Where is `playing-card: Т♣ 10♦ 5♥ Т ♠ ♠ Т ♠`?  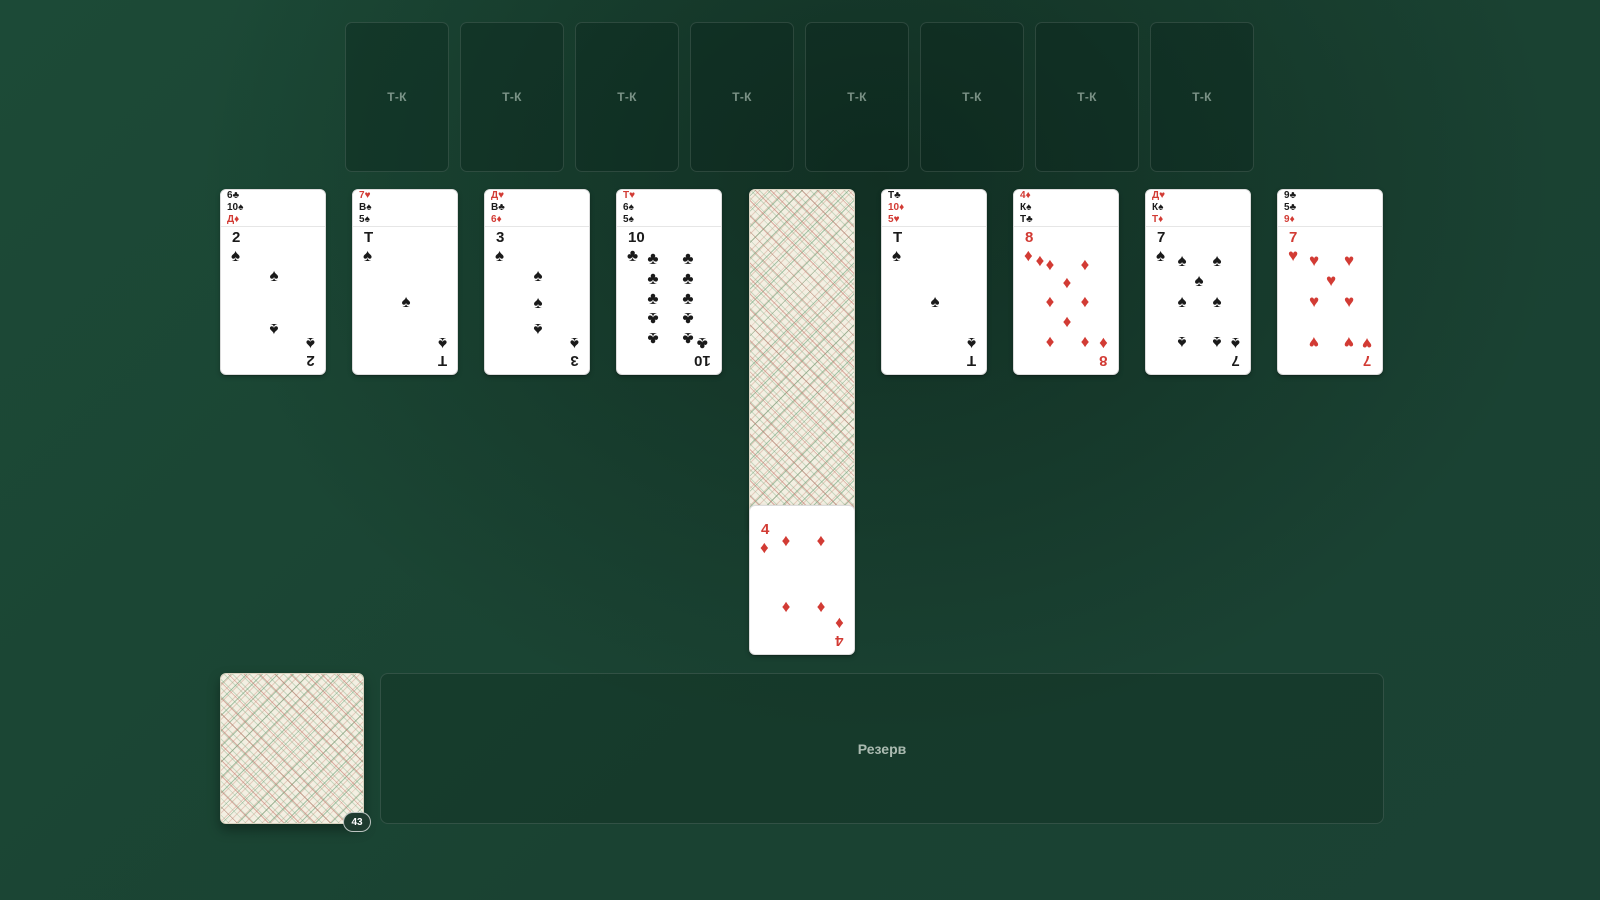
playing-card: Т♣ 10♦ 5♥ Т ♠ ♠ Т ♠ is located at coordinates (934, 282).